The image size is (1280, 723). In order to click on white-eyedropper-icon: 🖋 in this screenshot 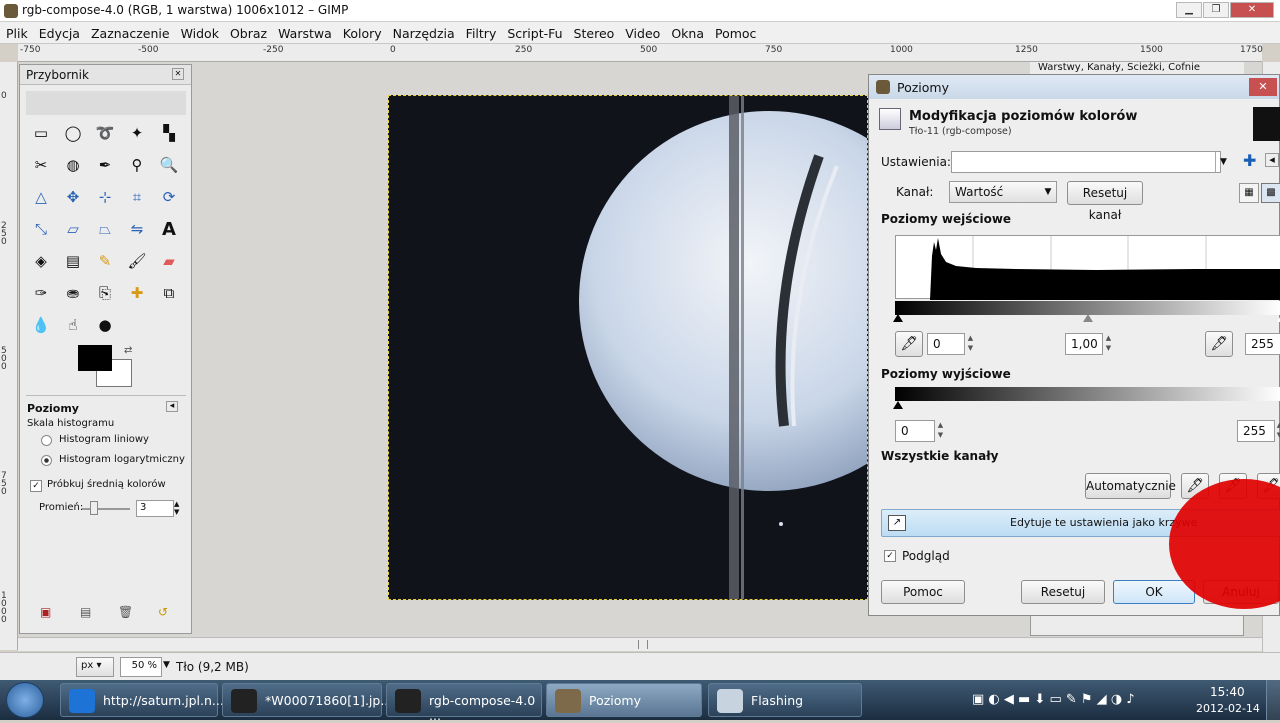, I will do `click(1268, 486)`.